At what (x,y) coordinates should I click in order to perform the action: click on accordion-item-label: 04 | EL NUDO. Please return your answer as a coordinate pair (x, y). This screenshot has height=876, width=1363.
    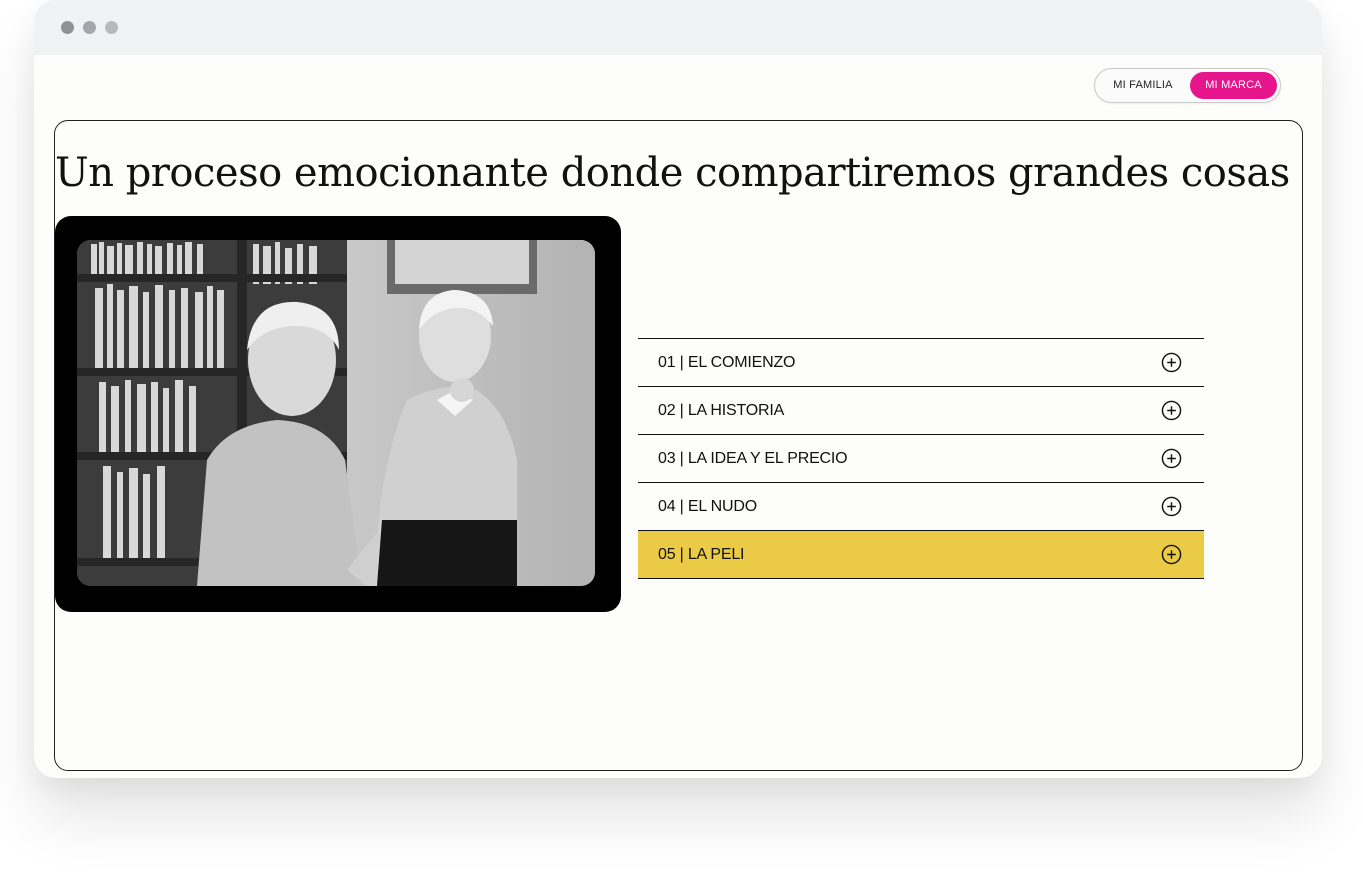
    Looking at the image, I should click on (707, 506).